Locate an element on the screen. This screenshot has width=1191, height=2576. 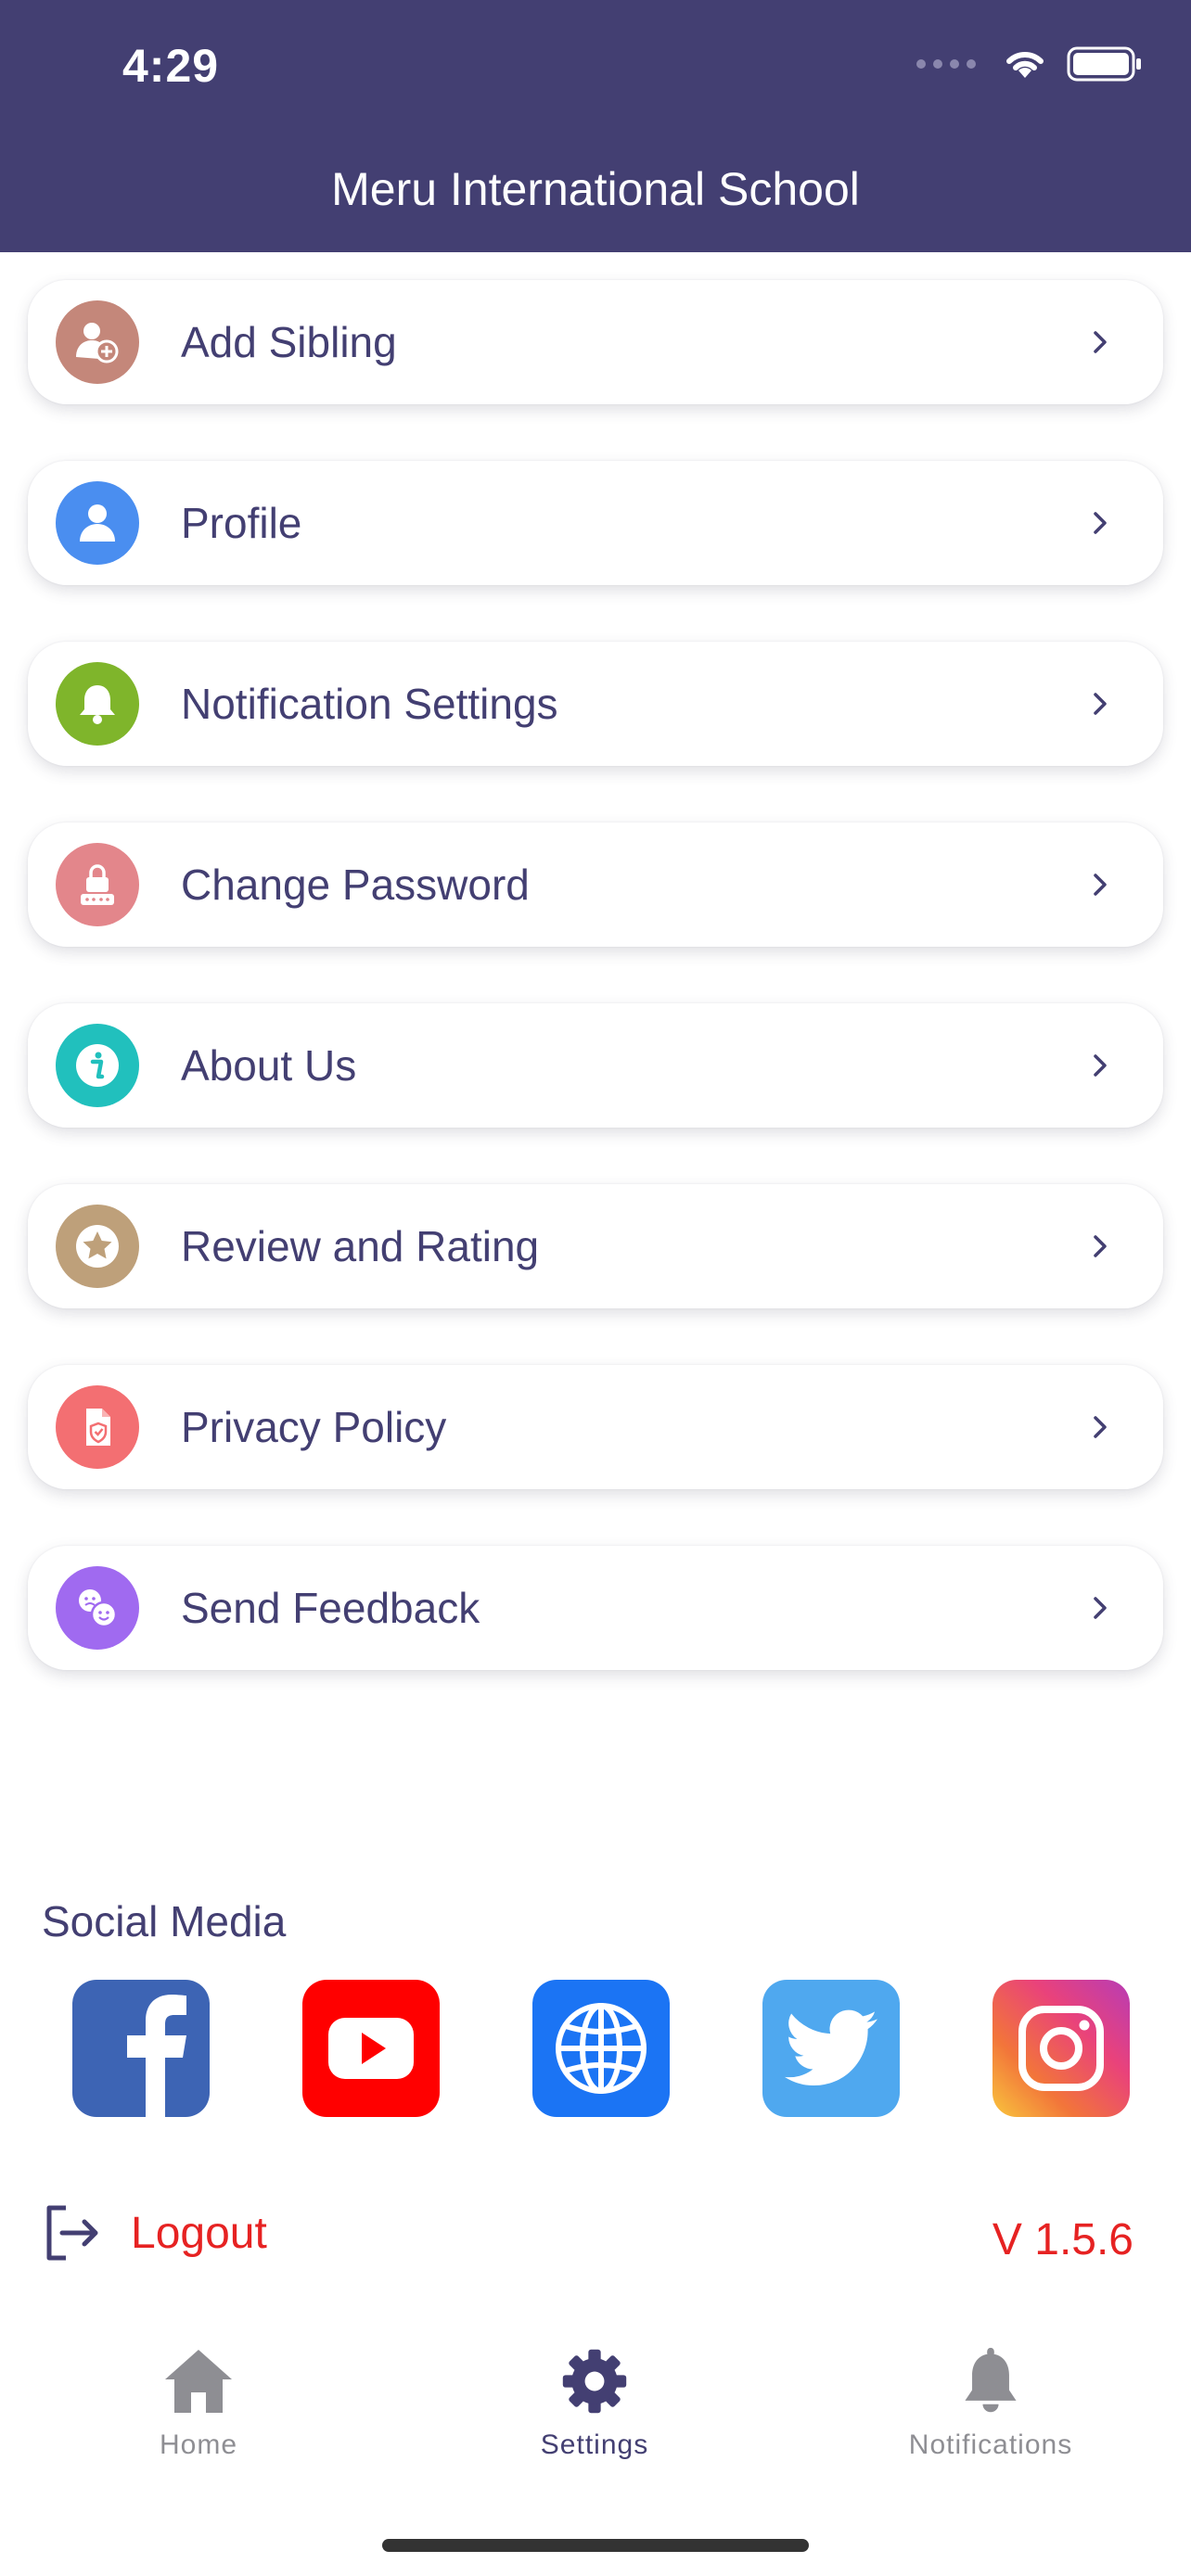
gear-icon is located at coordinates (594, 2381).